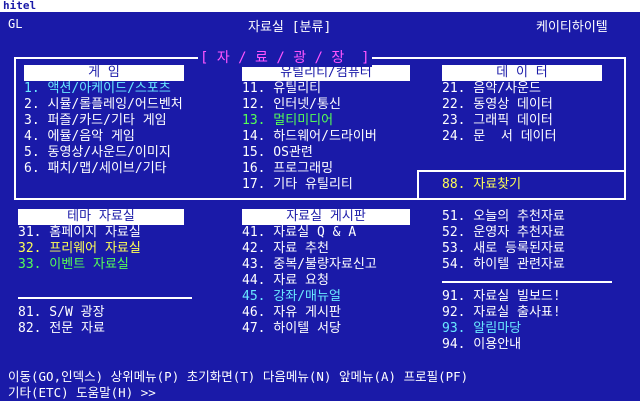  What do you see at coordinates (287, 121) in the screenshot?
I see `menu-item-13: 13. 멀티미디어` at bounding box center [287, 121].